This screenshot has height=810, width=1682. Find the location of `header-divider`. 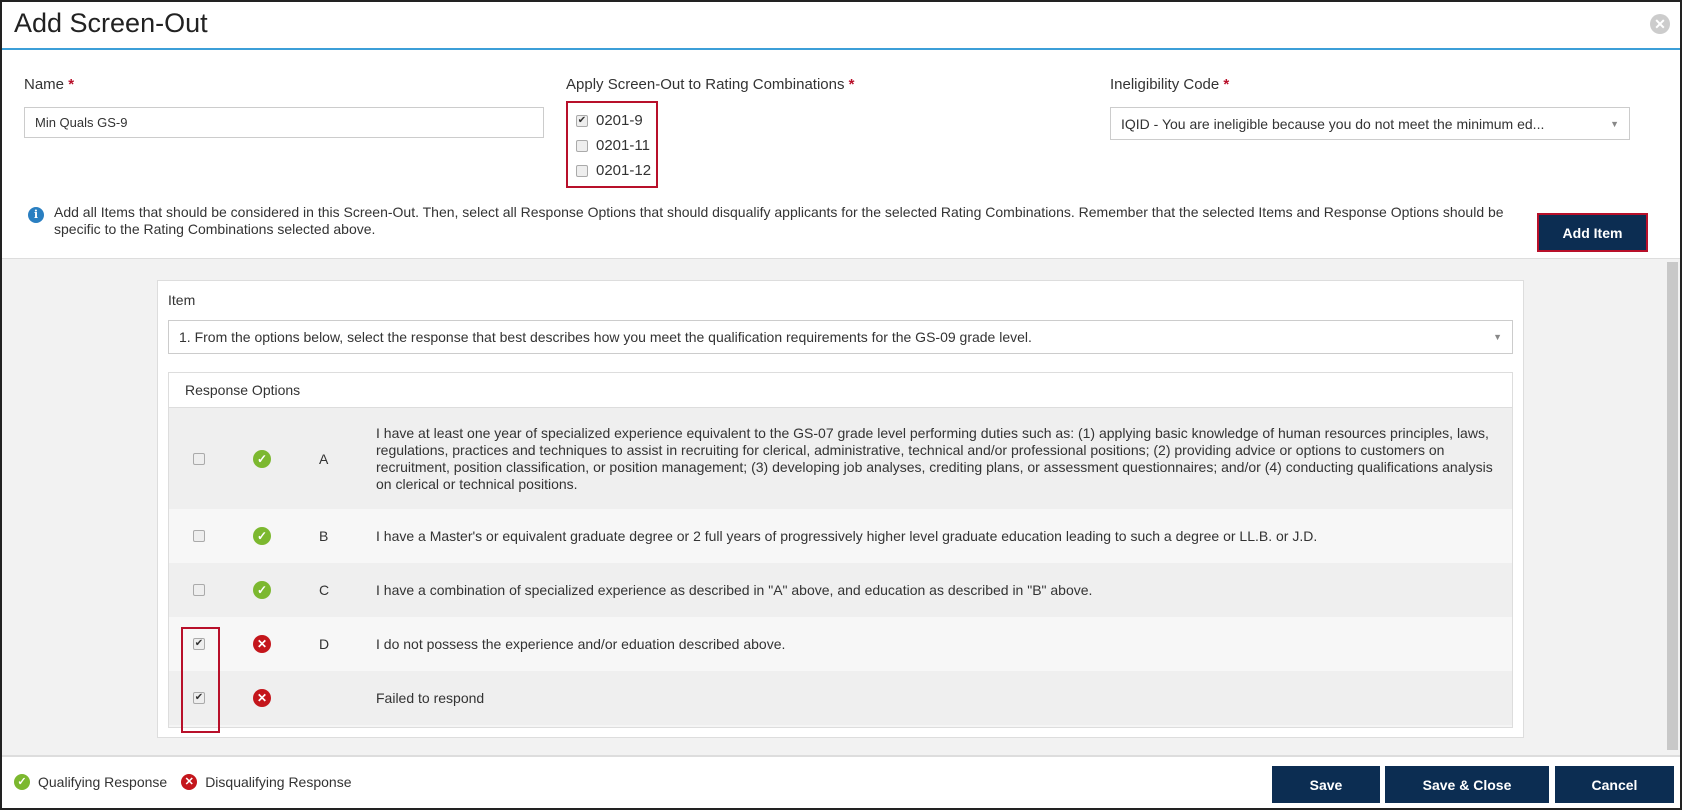

header-divider is located at coordinates (841, 49).